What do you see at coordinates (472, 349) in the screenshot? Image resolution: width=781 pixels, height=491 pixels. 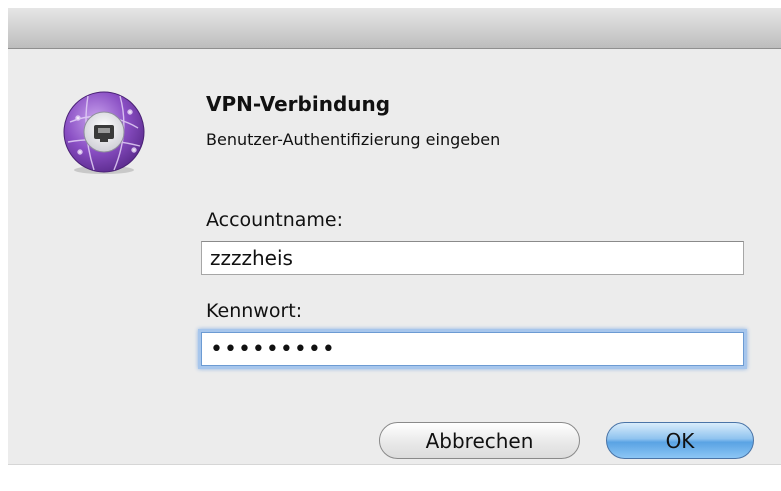 I see `password-input` at bounding box center [472, 349].